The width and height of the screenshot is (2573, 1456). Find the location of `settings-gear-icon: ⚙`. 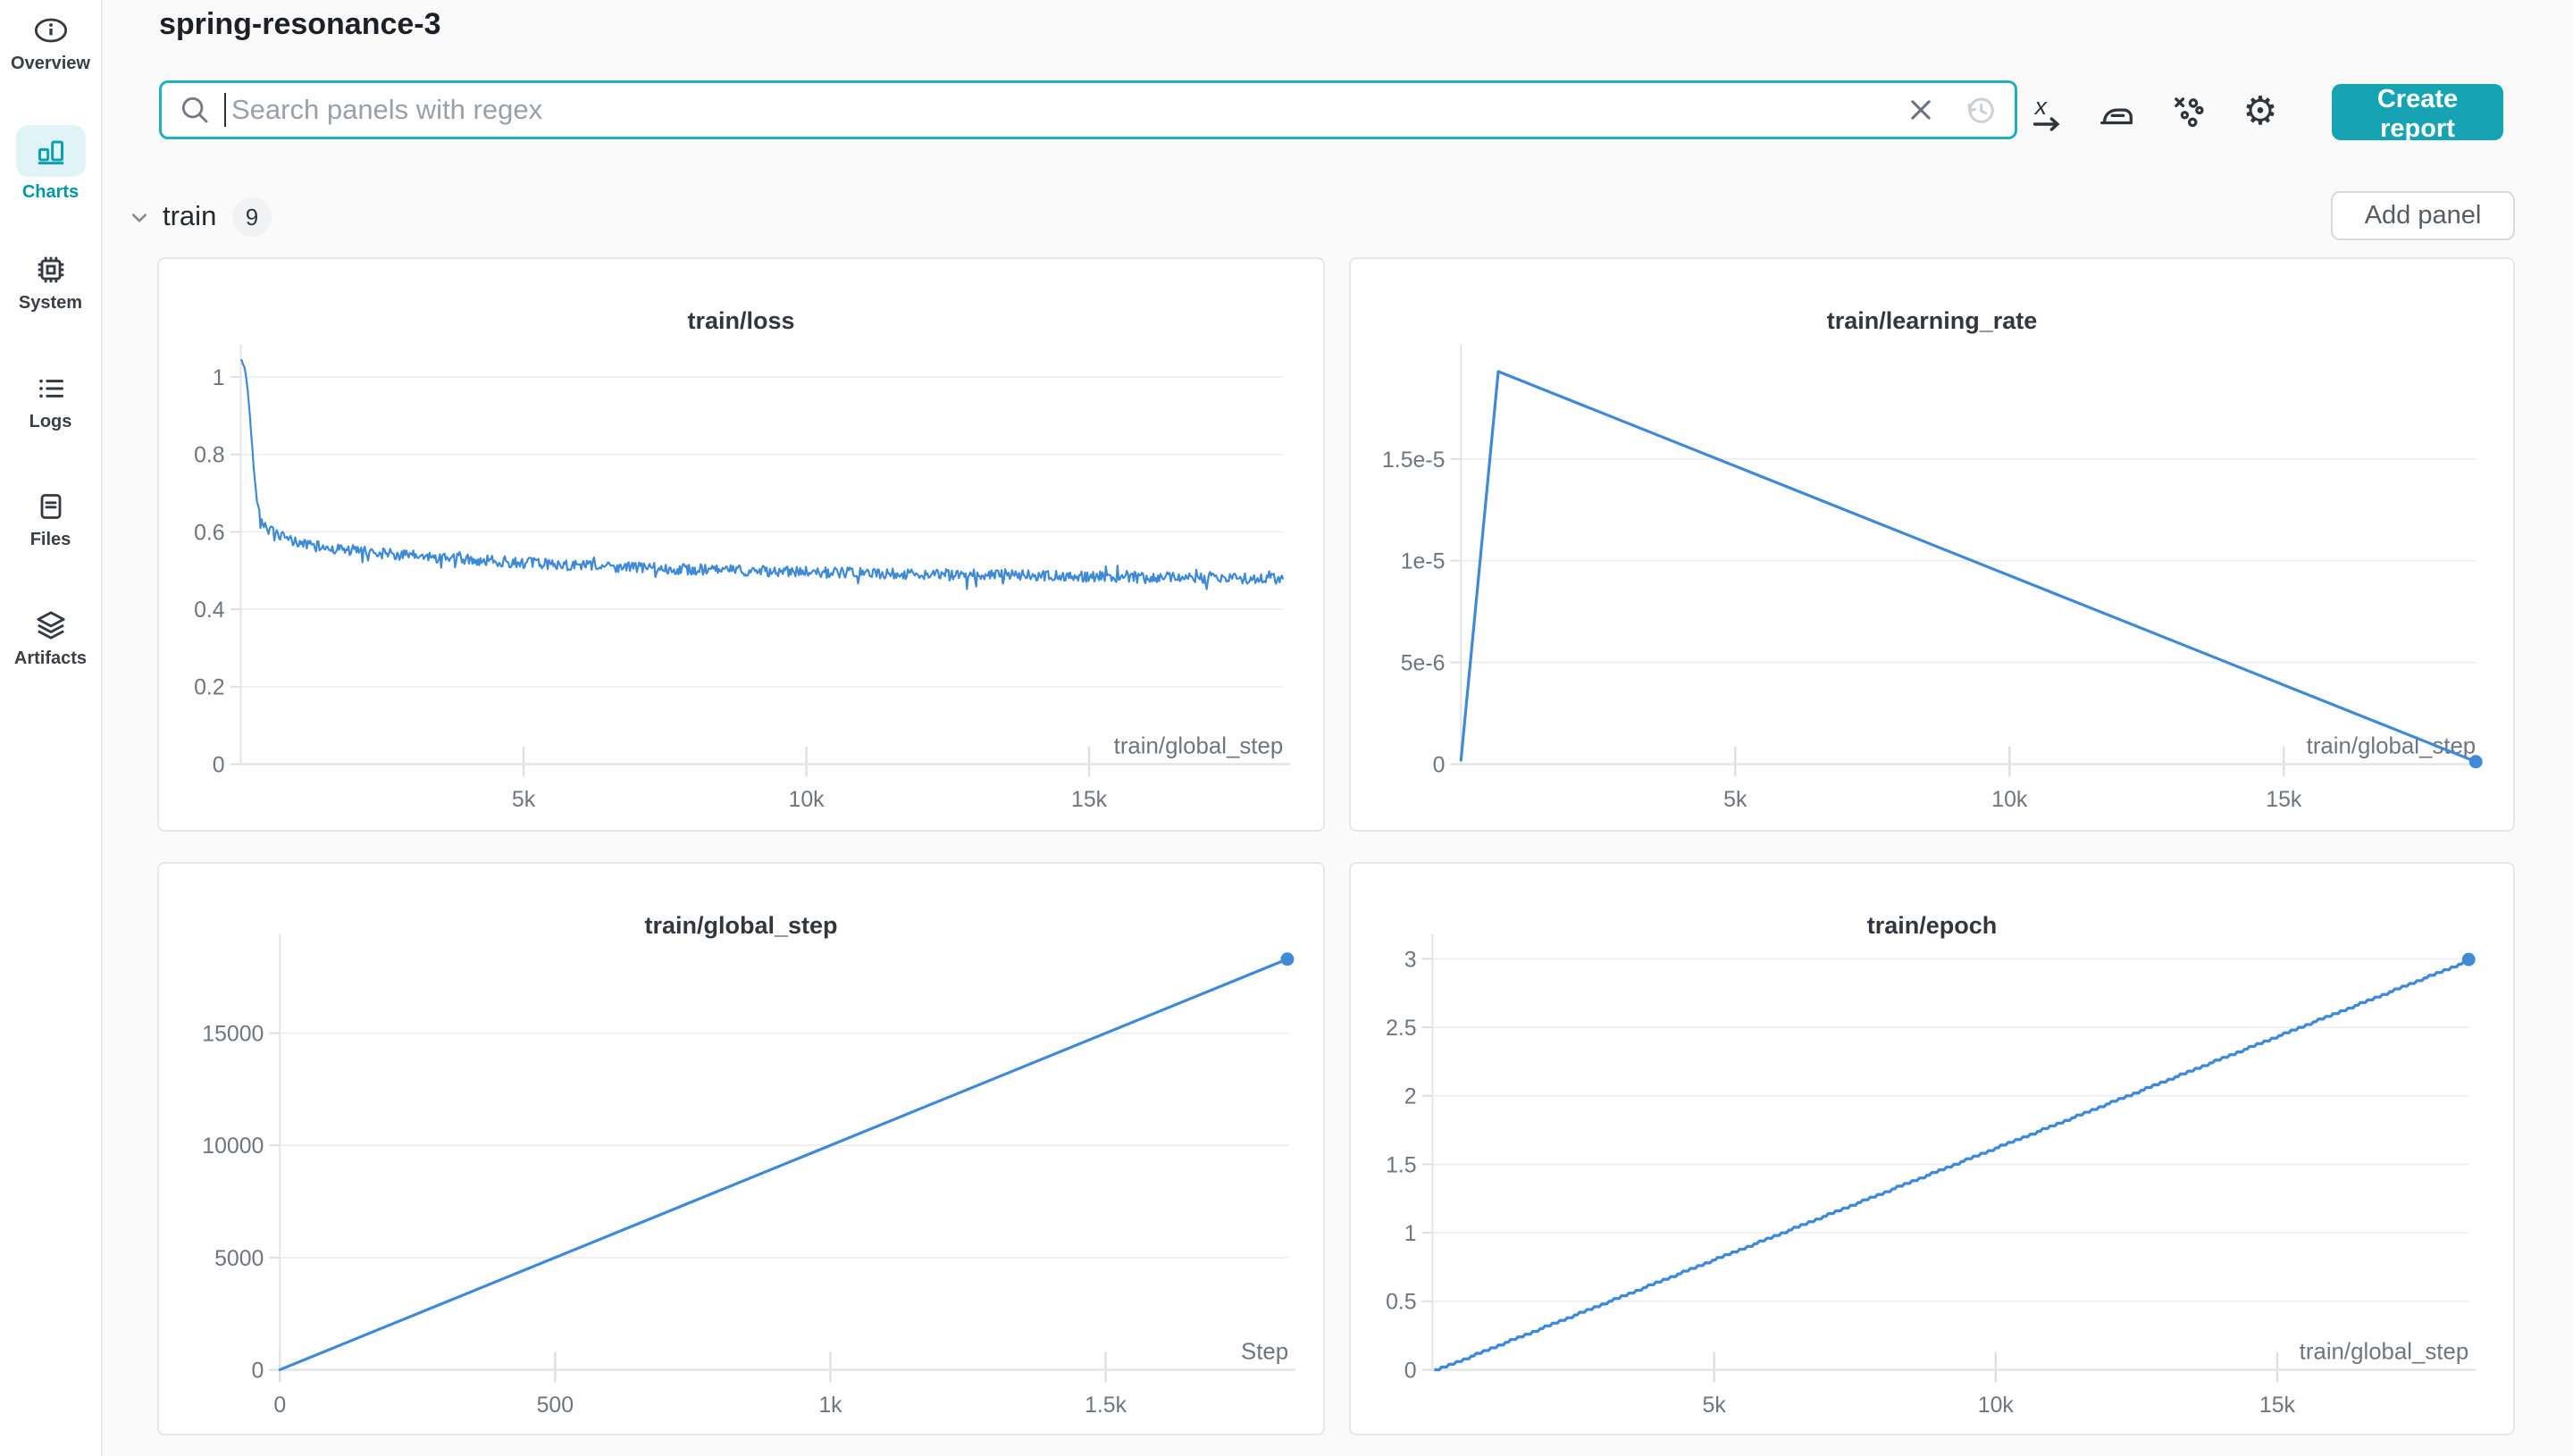

settings-gear-icon: ⚙ is located at coordinates (2260, 111).